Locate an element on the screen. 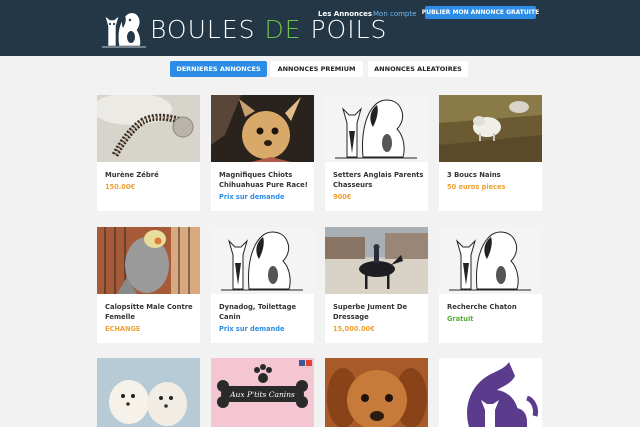  tab-dernieres-annonces: DERNIERES ANNONCES is located at coordinates (218, 69).